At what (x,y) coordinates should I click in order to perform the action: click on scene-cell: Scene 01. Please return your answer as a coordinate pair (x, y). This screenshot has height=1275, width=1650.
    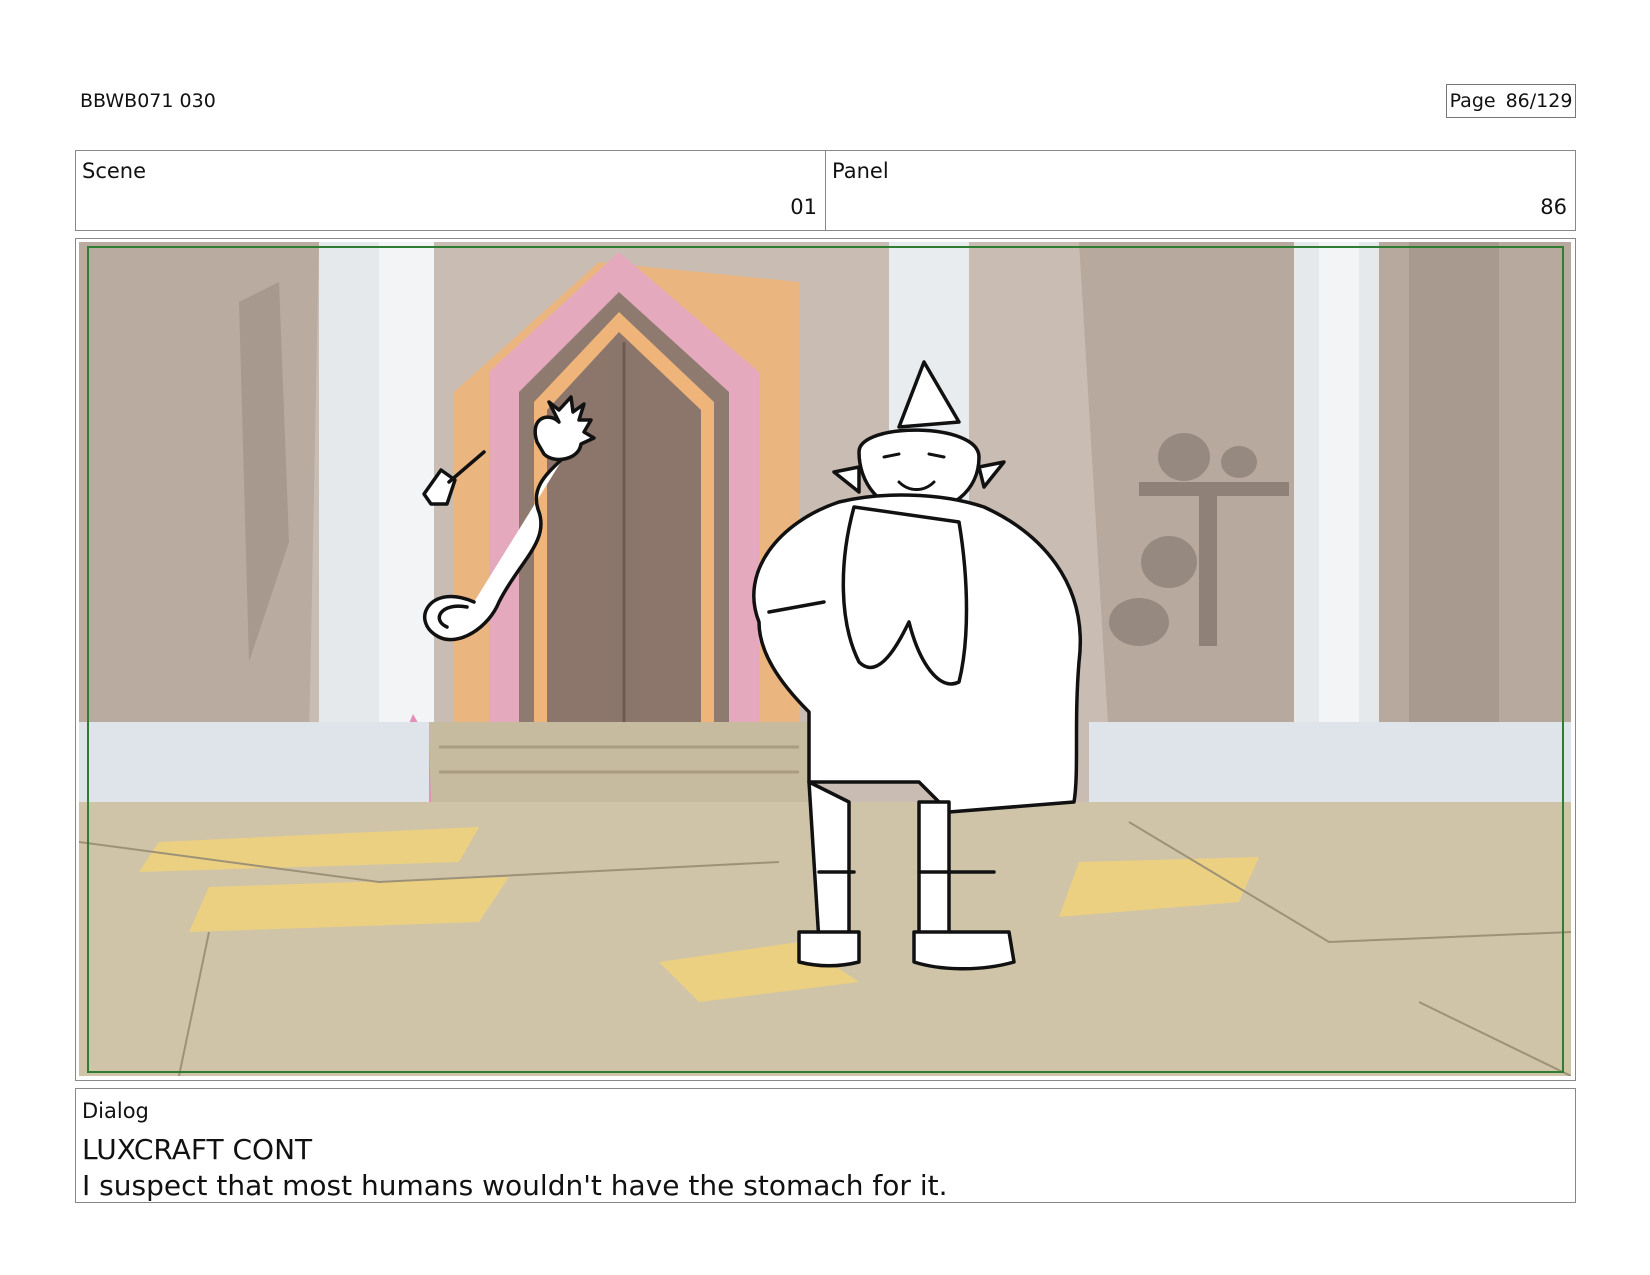
    Looking at the image, I should click on (450, 190).